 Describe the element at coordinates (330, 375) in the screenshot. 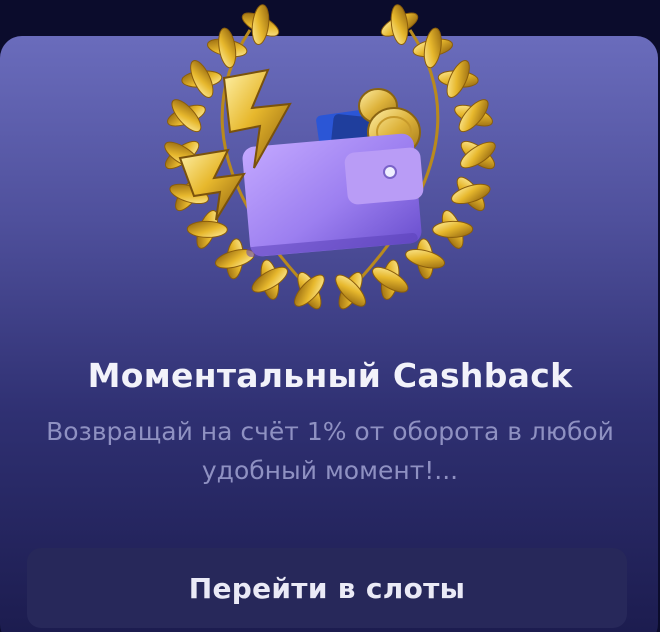

I see `promo-title: Моментальный Cashback` at that location.